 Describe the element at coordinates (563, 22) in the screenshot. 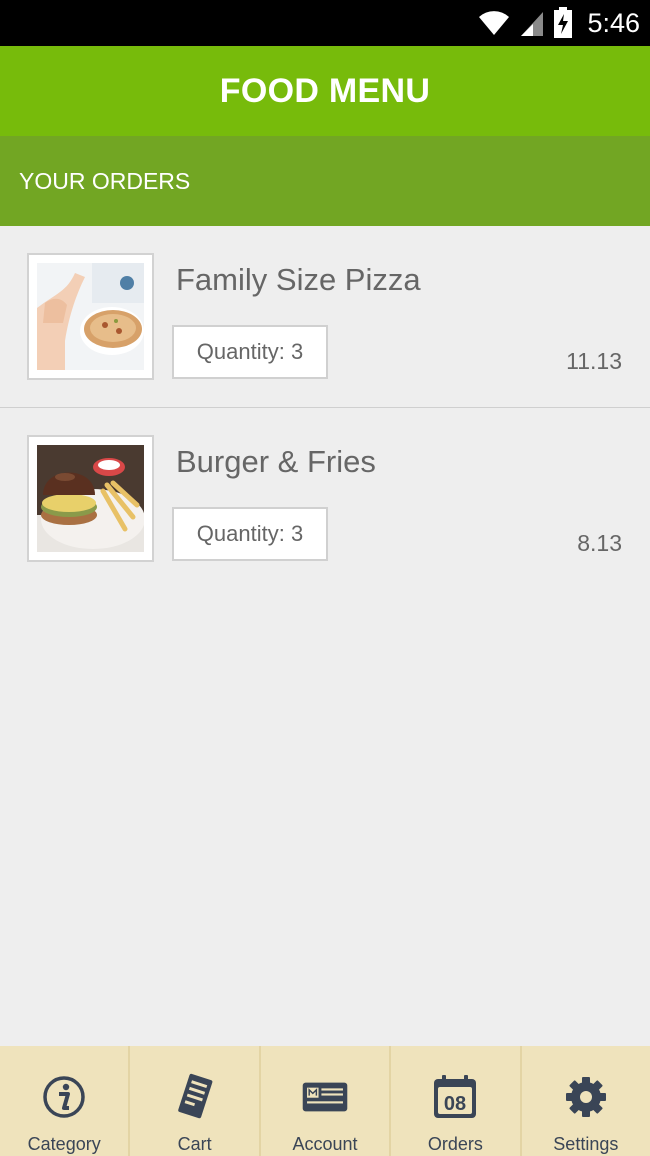

I see `battery-charging-icon` at that location.